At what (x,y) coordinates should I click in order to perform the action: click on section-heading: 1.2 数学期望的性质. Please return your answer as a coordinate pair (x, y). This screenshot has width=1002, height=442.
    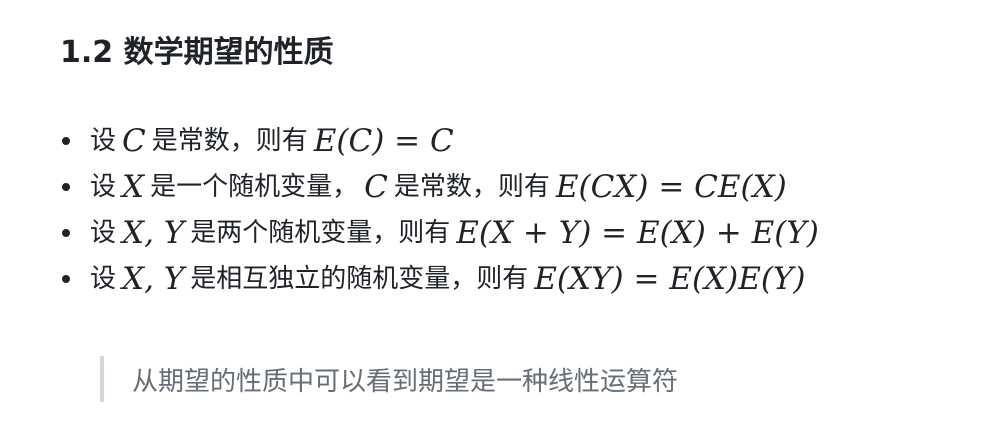
    Looking at the image, I should click on (197, 52).